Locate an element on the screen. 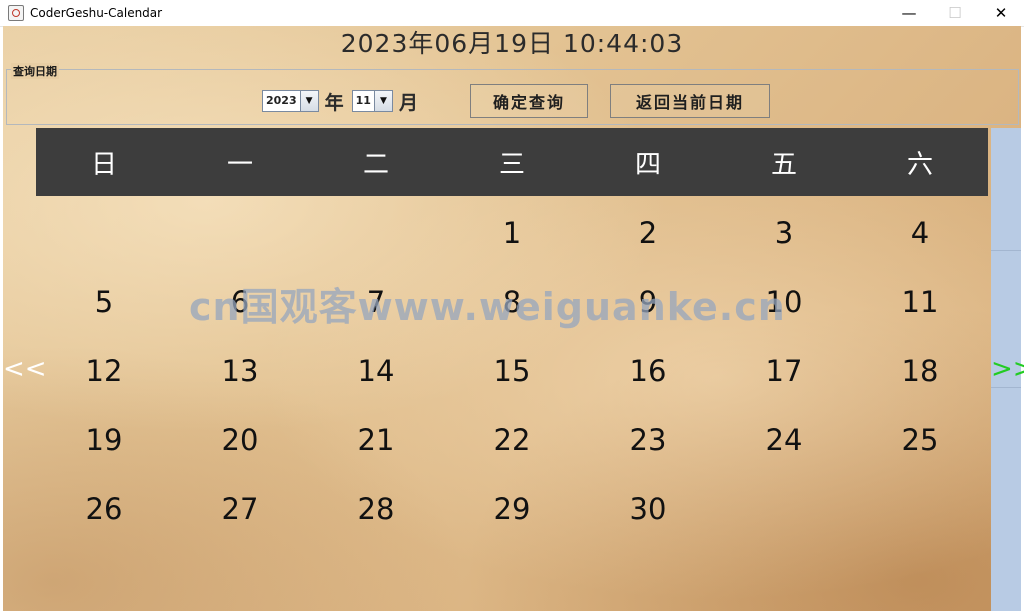 The image size is (1024, 614). day-cell: 9 is located at coordinates (648, 301).